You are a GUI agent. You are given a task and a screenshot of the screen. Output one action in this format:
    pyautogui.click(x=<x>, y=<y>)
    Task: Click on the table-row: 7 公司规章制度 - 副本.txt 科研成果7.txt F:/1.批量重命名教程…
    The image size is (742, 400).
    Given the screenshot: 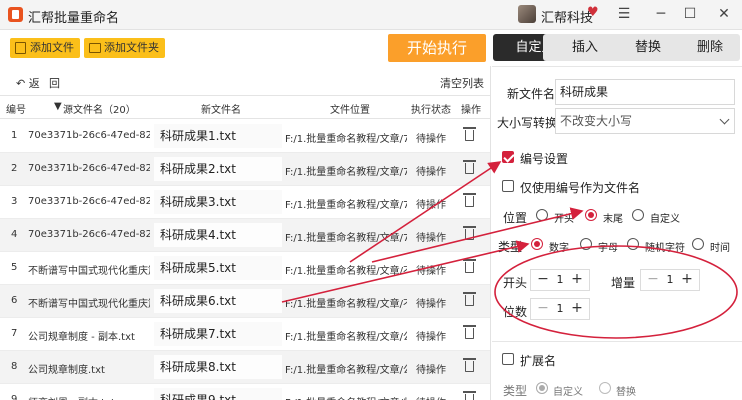 What is the action you would take?
    pyautogui.click(x=245, y=334)
    